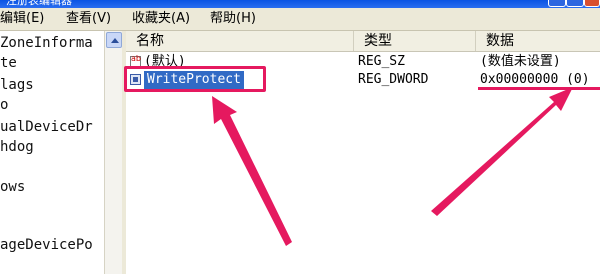  Describe the element at coordinates (22, 19) in the screenshot. I see `menu-edit: 编辑(E)` at that location.